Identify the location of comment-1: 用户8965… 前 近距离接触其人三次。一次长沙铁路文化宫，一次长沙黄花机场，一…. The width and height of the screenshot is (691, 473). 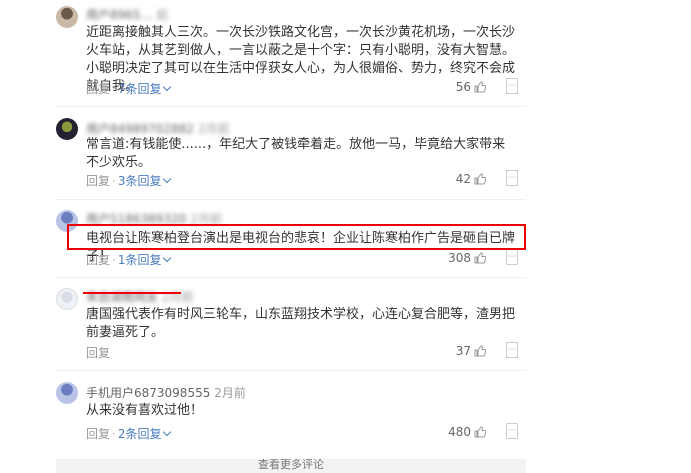
(291, 52).